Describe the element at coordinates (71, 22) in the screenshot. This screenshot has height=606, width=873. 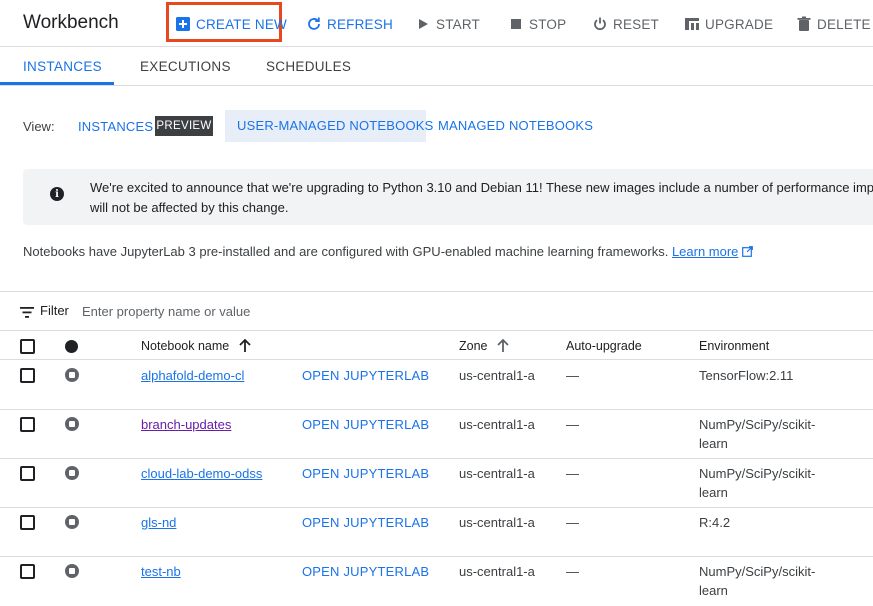
I see `page-title: Workbench` at that location.